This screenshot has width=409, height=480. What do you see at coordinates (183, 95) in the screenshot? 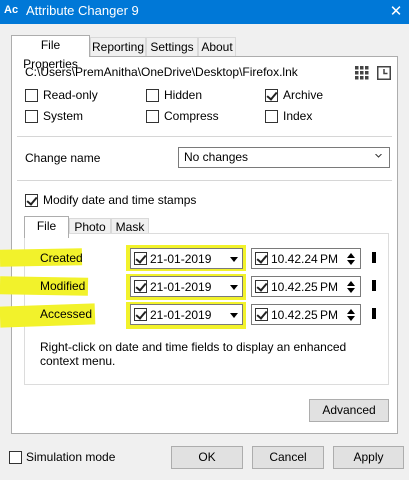
I see `hidden-label: Hidden` at bounding box center [183, 95].